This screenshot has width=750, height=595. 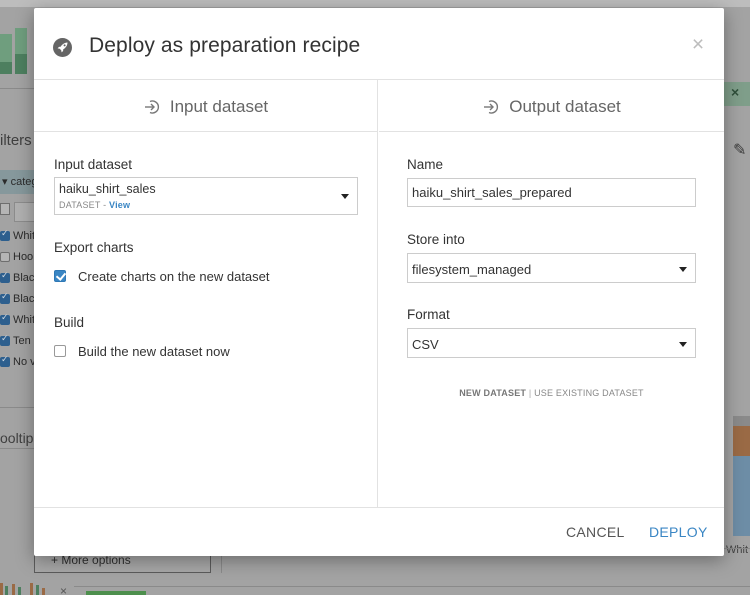 What do you see at coordinates (5, 209) in the screenshot?
I see `background-select-all-checkbox` at bounding box center [5, 209].